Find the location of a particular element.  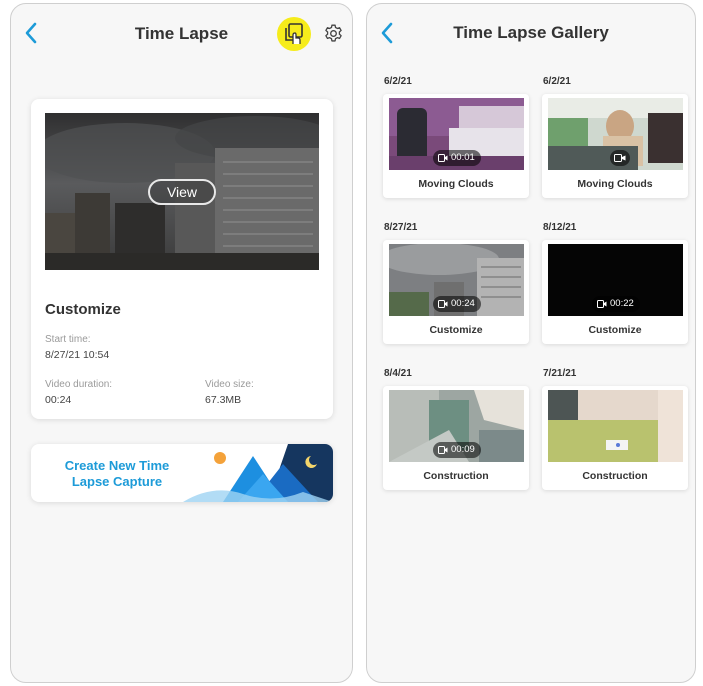

duration-badge: 00:24 is located at coordinates (457, 304).